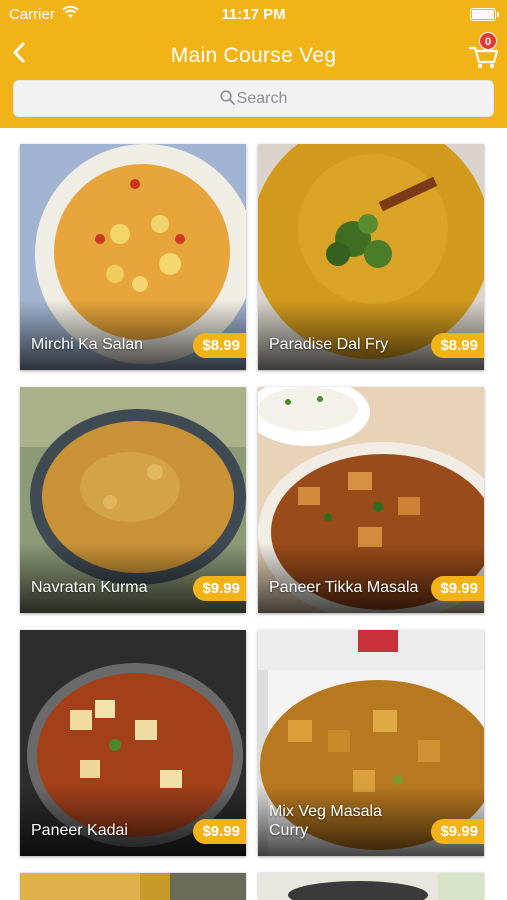 The image size is (507, 900). I want to click on menu-item-card: Paneer Tikka Masala $9.99, so click(371, 500).